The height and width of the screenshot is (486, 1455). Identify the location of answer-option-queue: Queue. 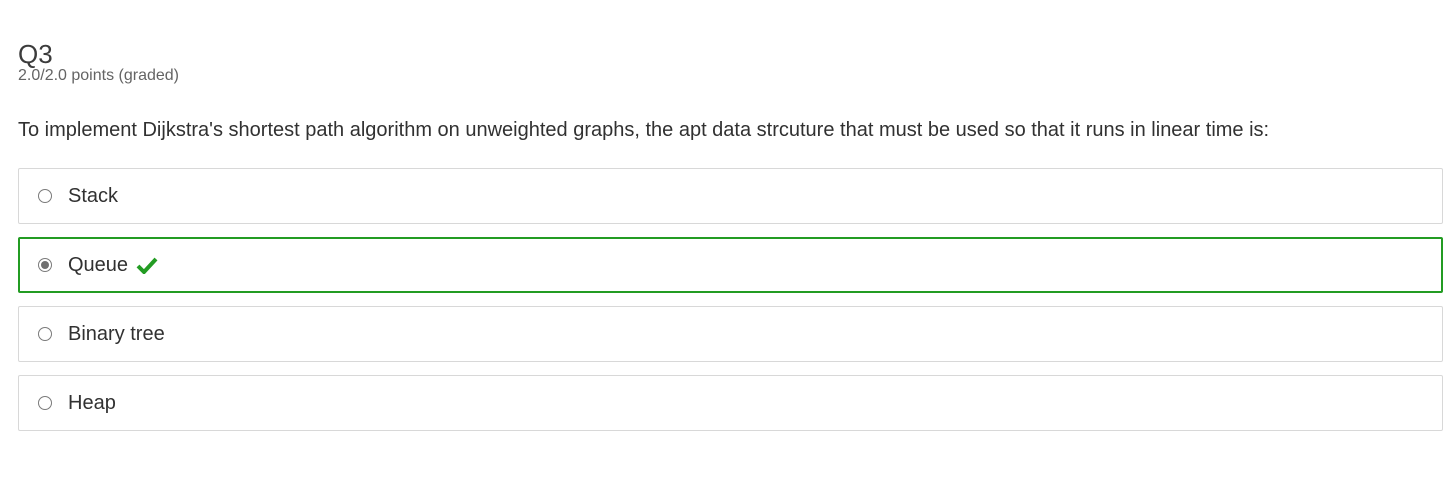
(730, 265).